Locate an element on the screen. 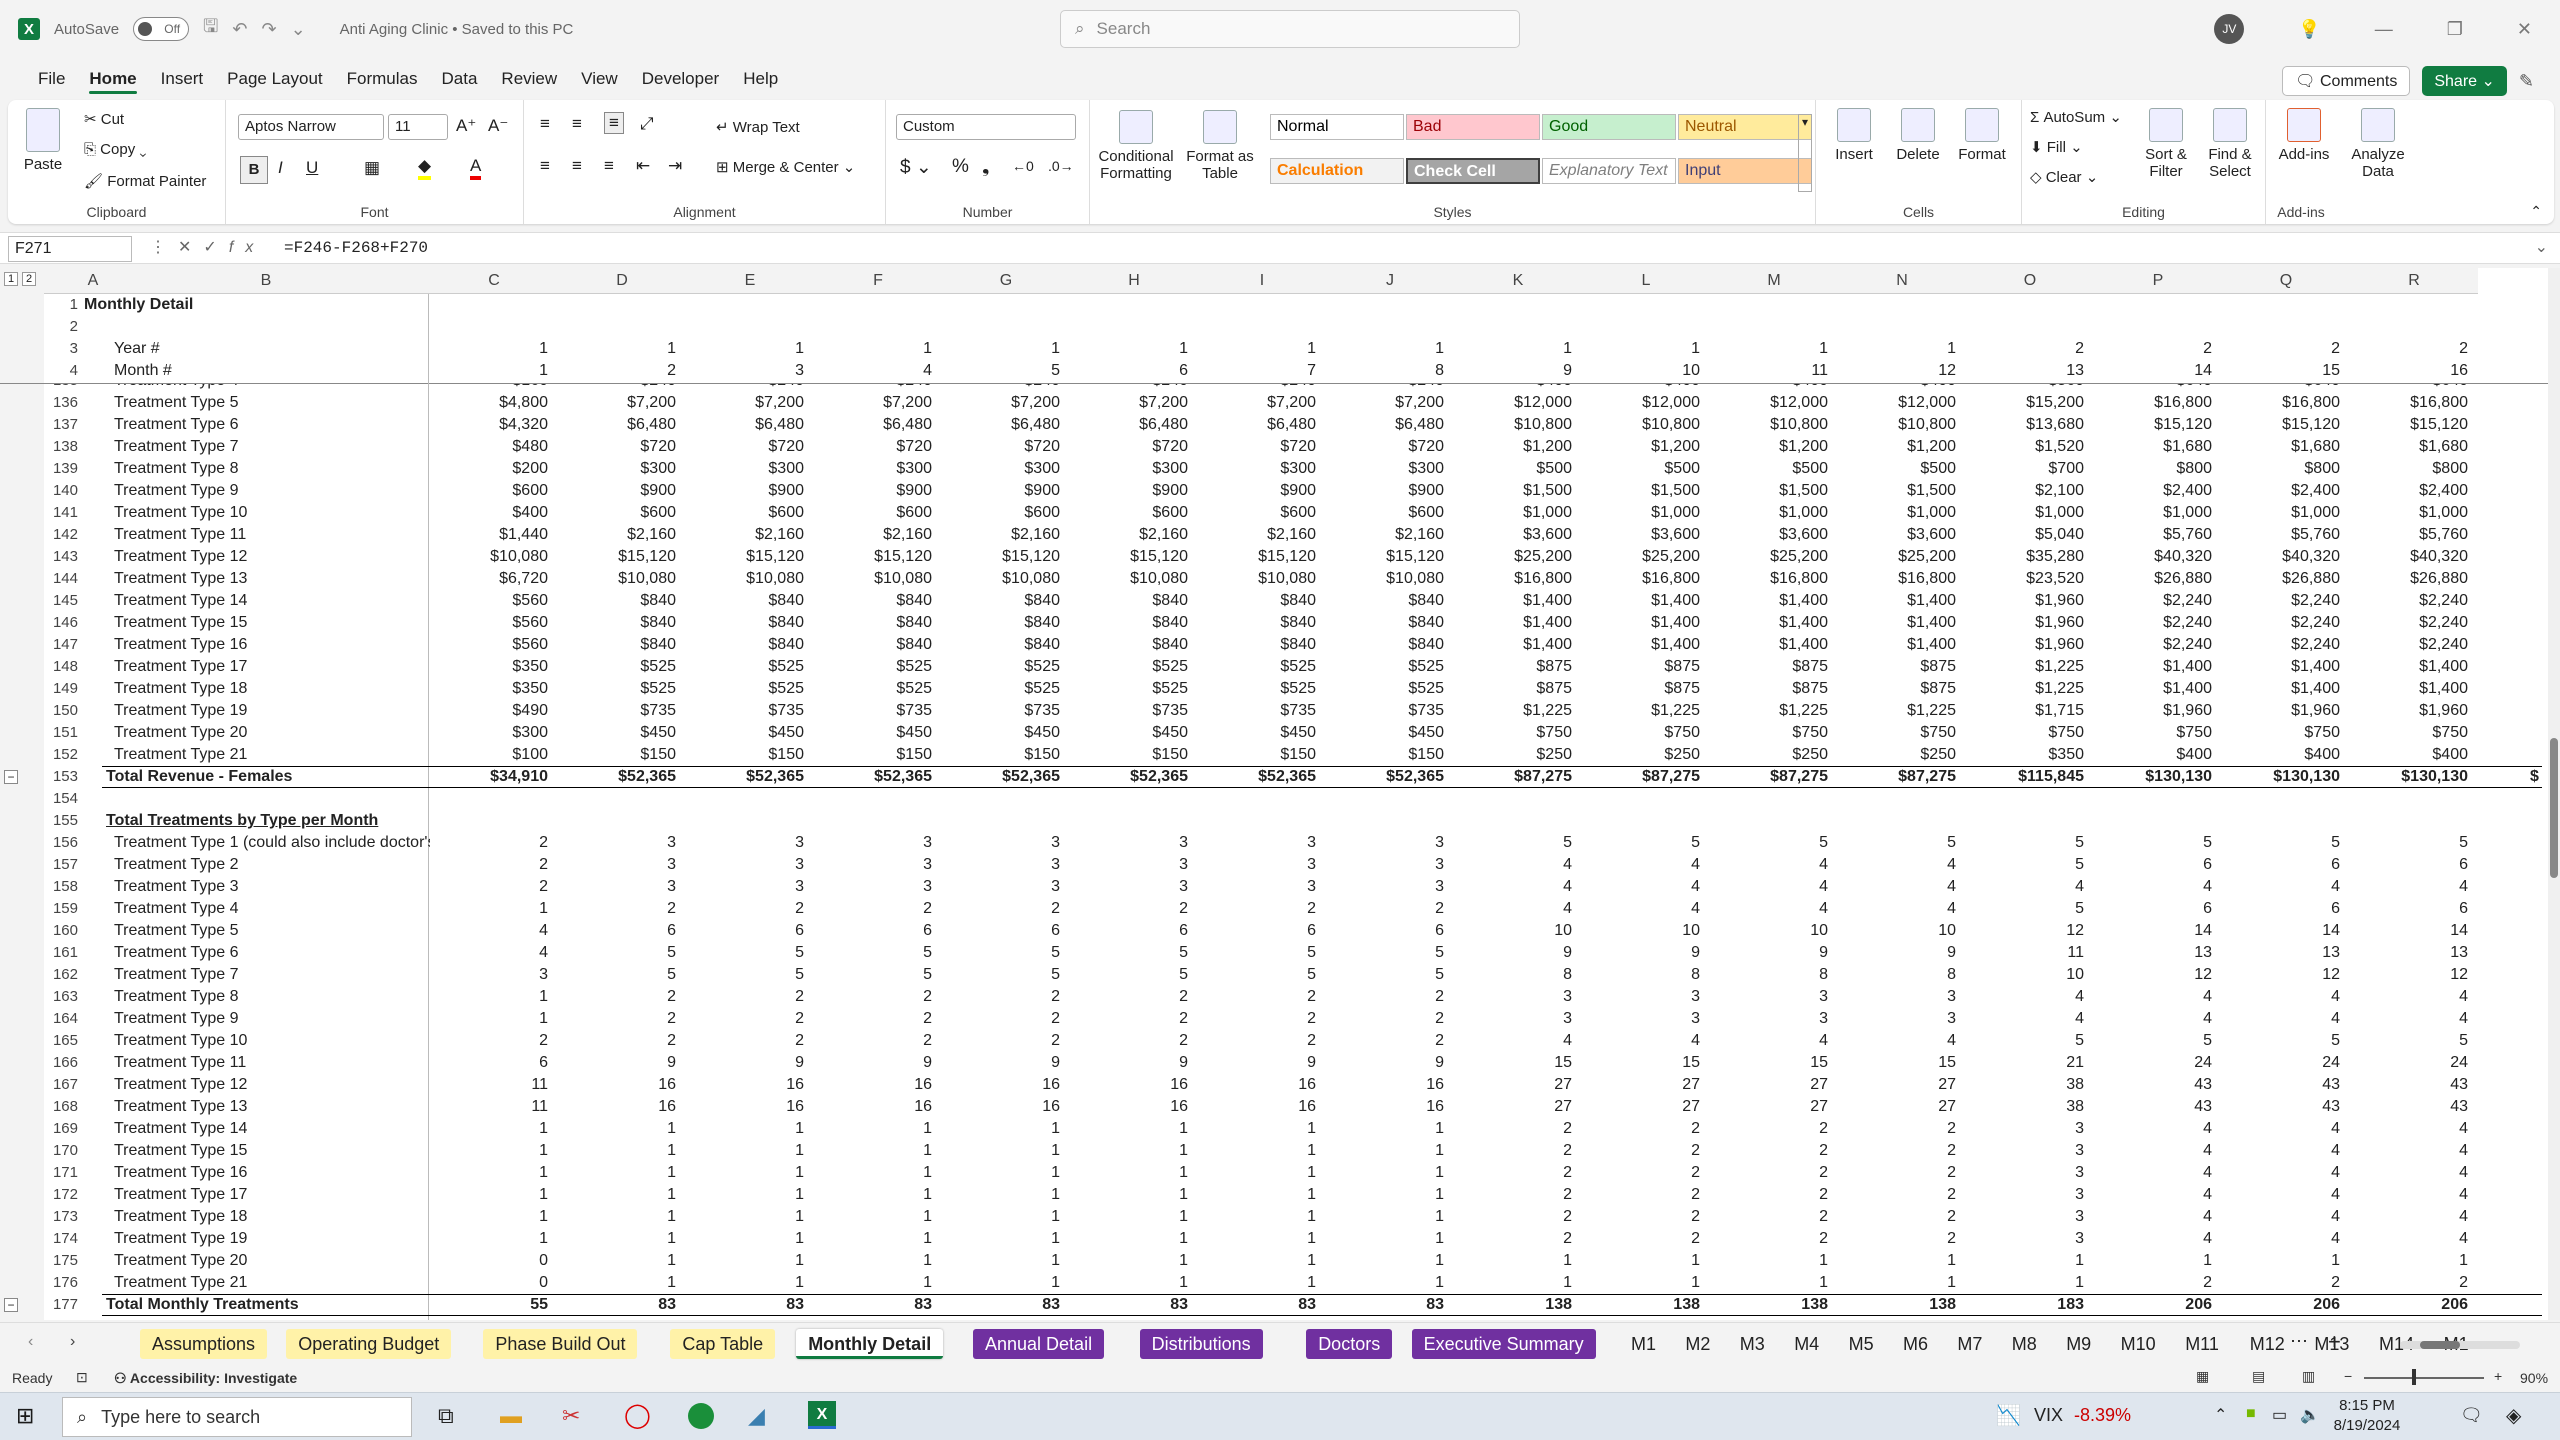 This screenshot has height=1440, width=2560. row-header: 156 is located at coordinates (42, 843).